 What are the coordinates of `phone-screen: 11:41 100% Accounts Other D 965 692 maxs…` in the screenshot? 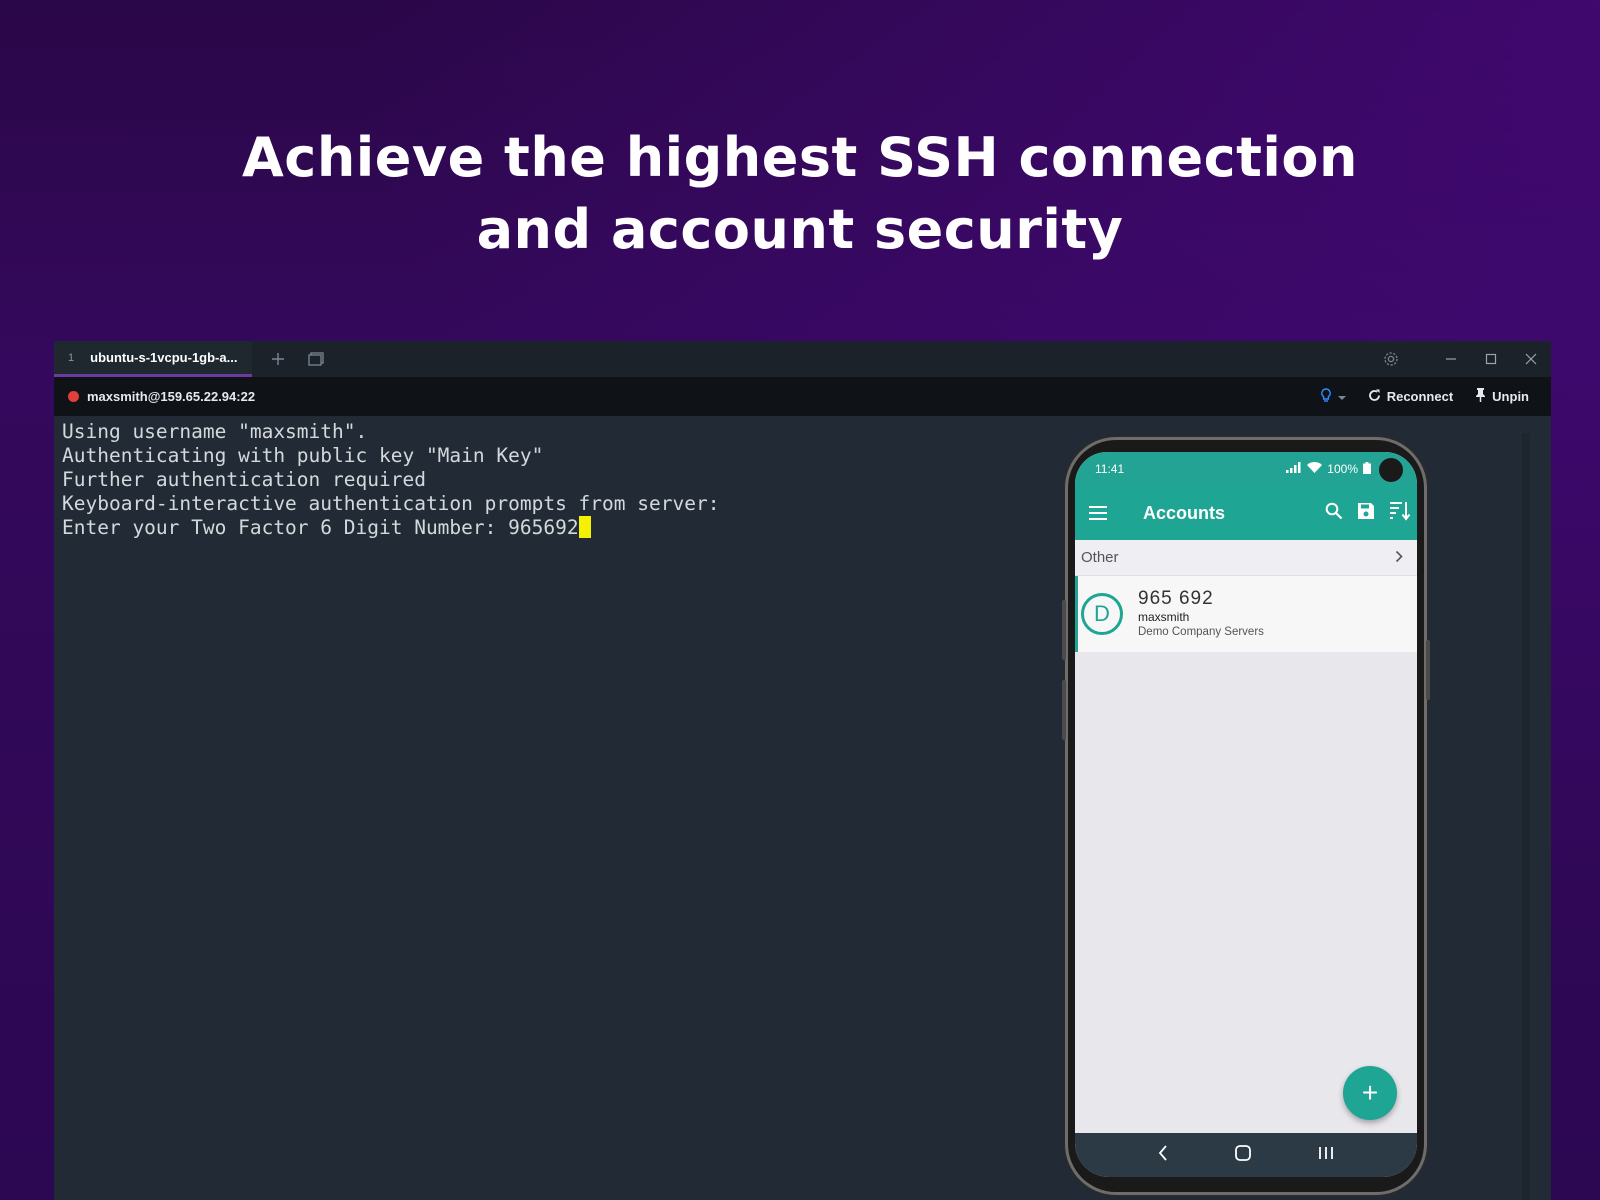 It's located at (1246, 814).